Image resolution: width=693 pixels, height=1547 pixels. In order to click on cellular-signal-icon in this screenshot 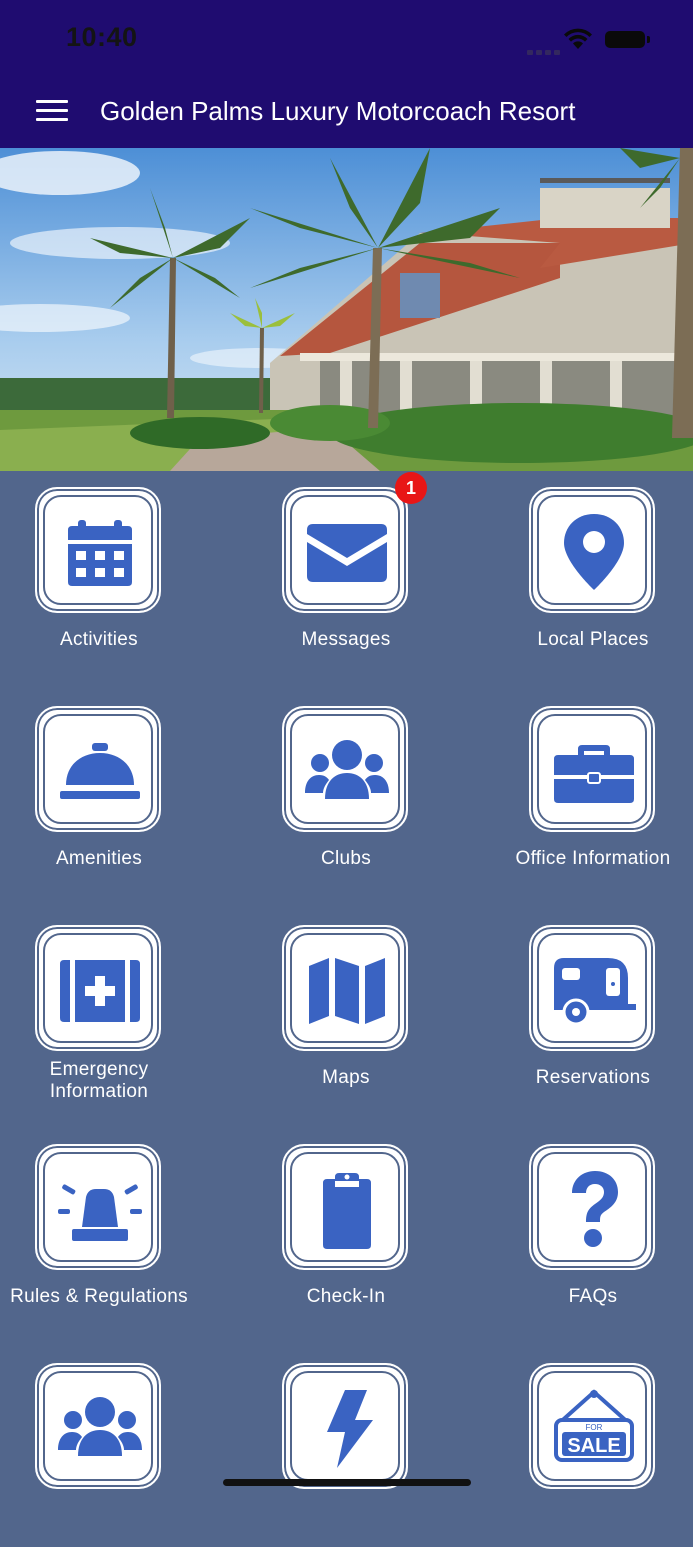, I will do `click(545, 51)`.